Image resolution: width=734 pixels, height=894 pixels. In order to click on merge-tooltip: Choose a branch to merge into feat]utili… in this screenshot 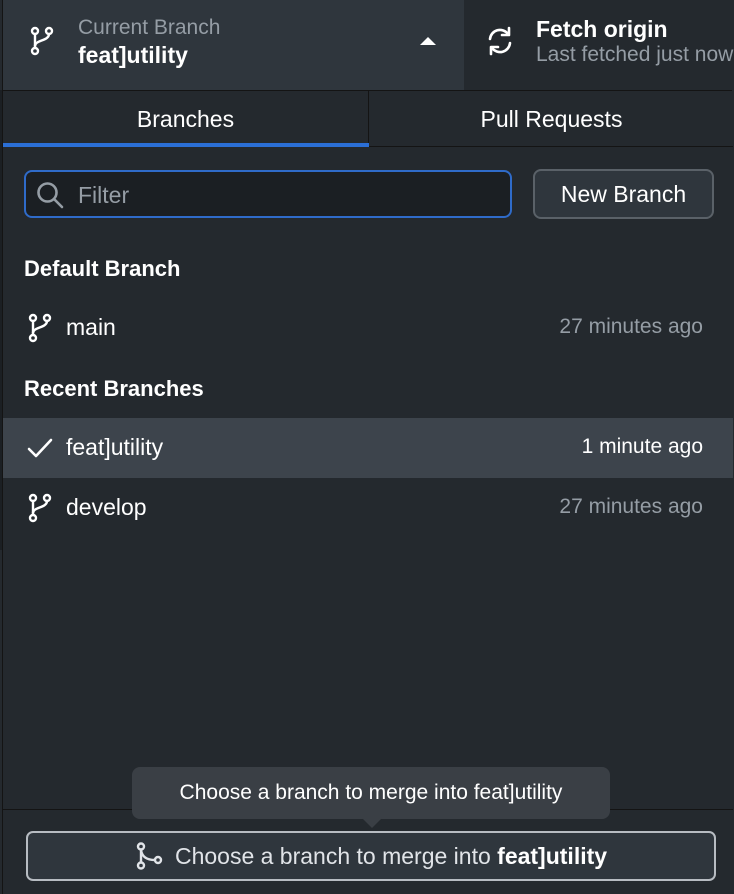, I will do `click(371, 797)`.